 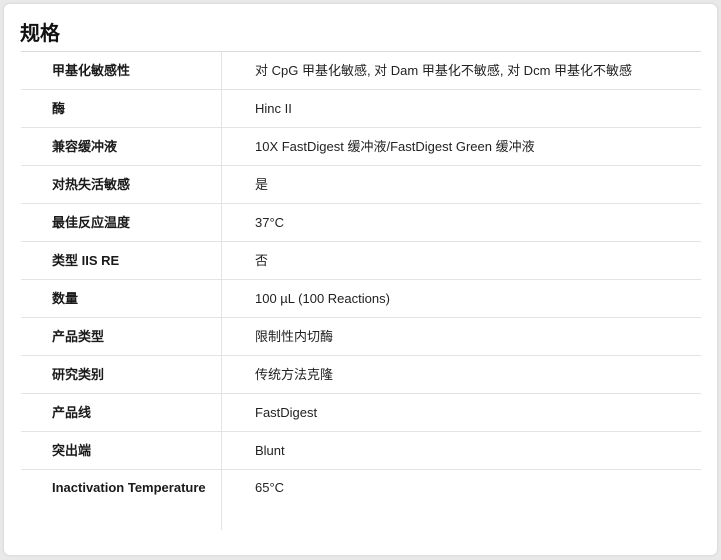 What do you see at coordinates (270, 487) in the screenshot?
I see `spec-value: 65°C` at bounding box center [270, 487].